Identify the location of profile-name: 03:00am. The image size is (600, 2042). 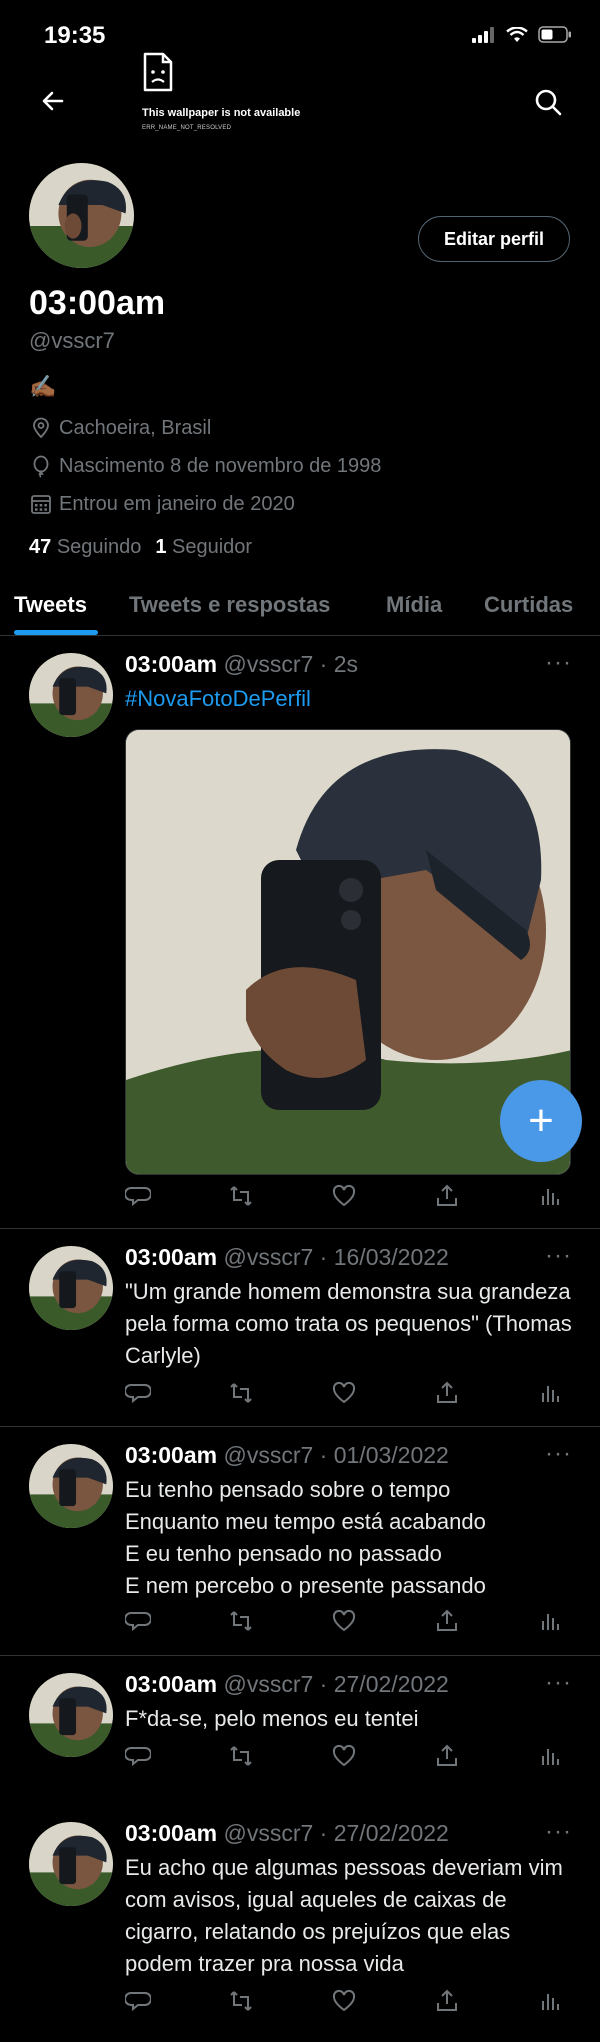
(97, 303).